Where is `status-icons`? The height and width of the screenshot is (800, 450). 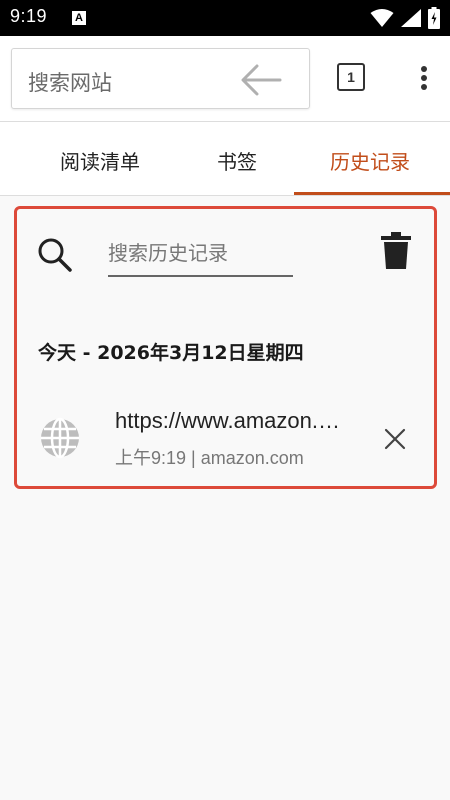 status-icons is located at coordinates (405, 18).